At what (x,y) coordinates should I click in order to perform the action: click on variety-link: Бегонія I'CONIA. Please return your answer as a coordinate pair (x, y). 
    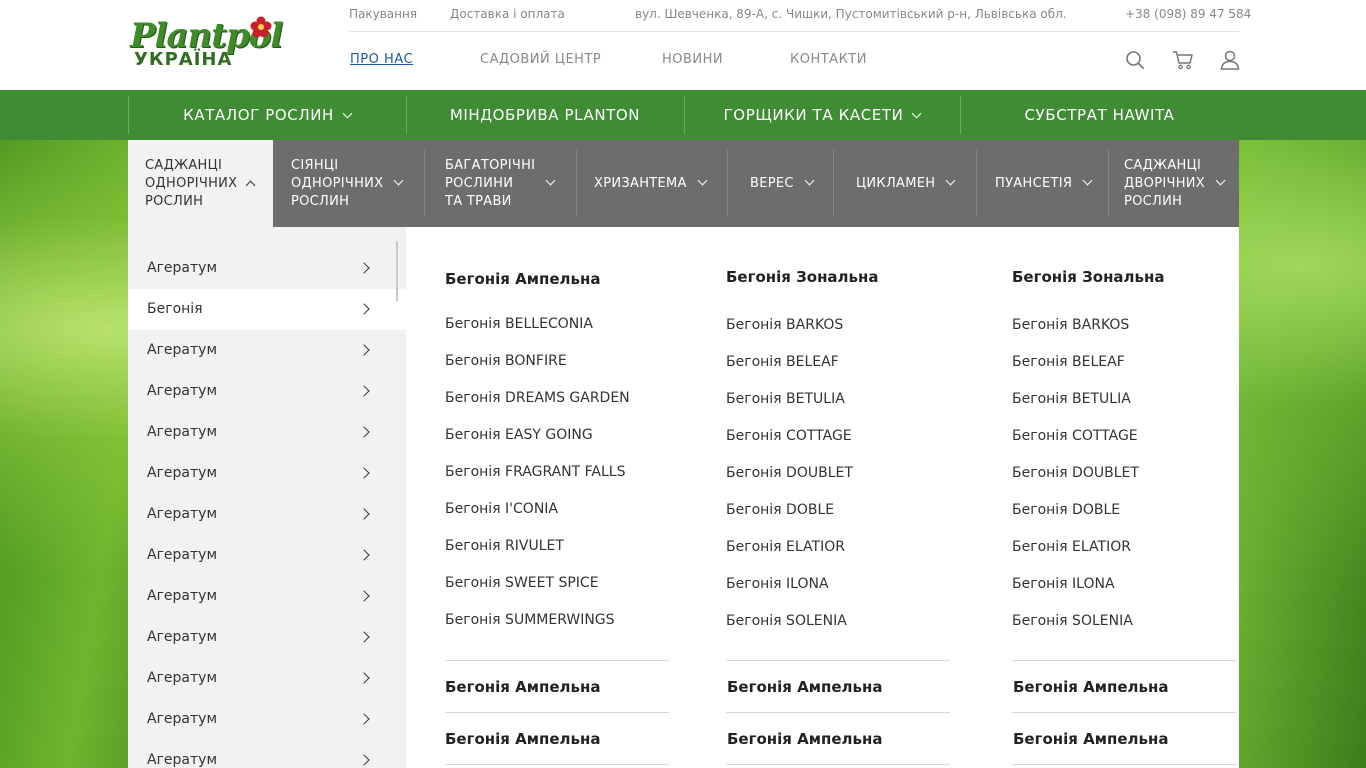
    Looking at the image, I should click on (501, 509).